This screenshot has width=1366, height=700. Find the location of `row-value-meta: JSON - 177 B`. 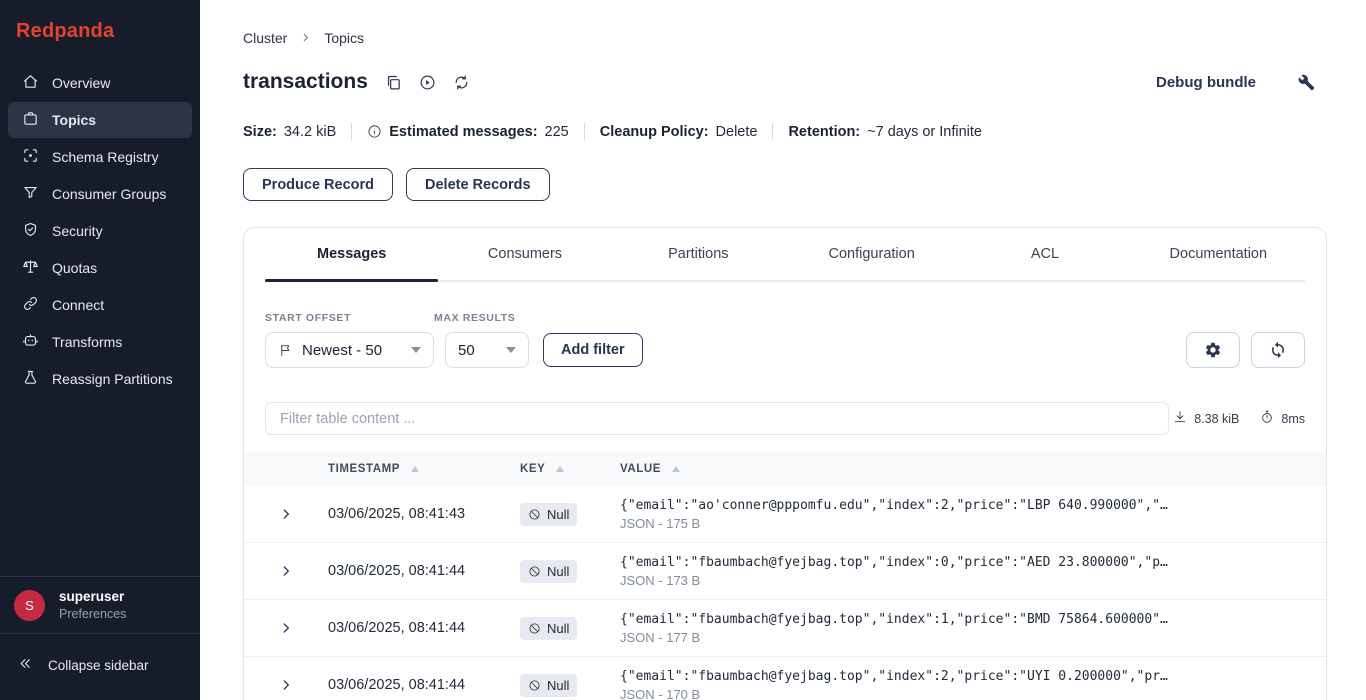

row-value-meta: JSON - 177 B is located at coordinates (660, 637).